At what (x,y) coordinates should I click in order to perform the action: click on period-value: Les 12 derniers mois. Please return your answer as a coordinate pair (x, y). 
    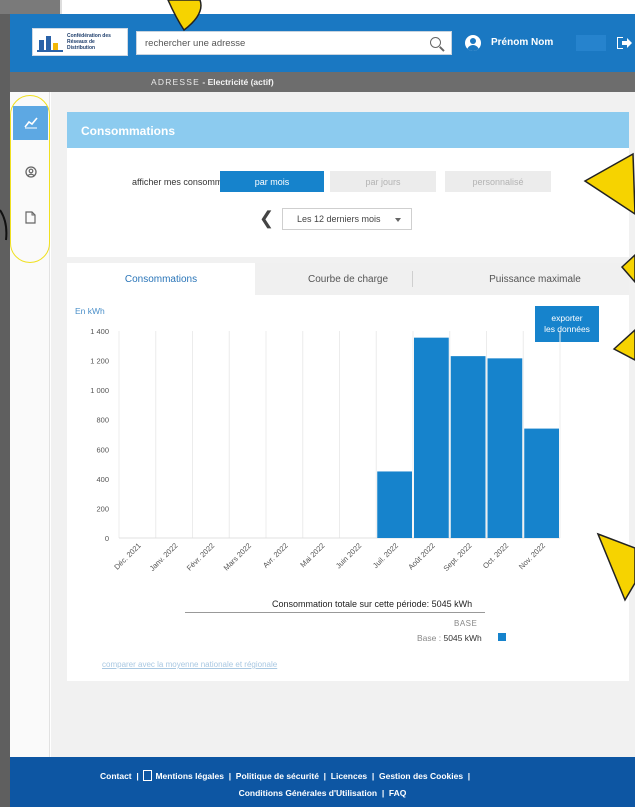
    Looking at the image, I should click on (339, 219).